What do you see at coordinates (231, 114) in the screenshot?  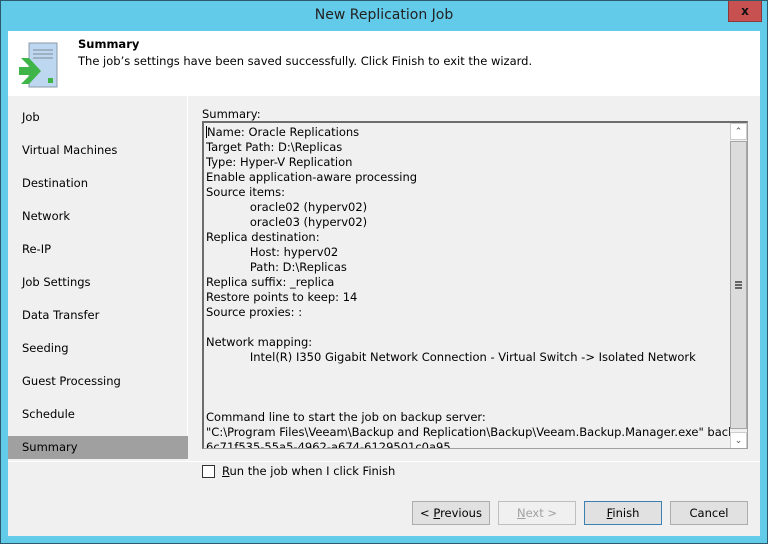 I see `summary-label: Summary:` at bounding box center [231, 114].